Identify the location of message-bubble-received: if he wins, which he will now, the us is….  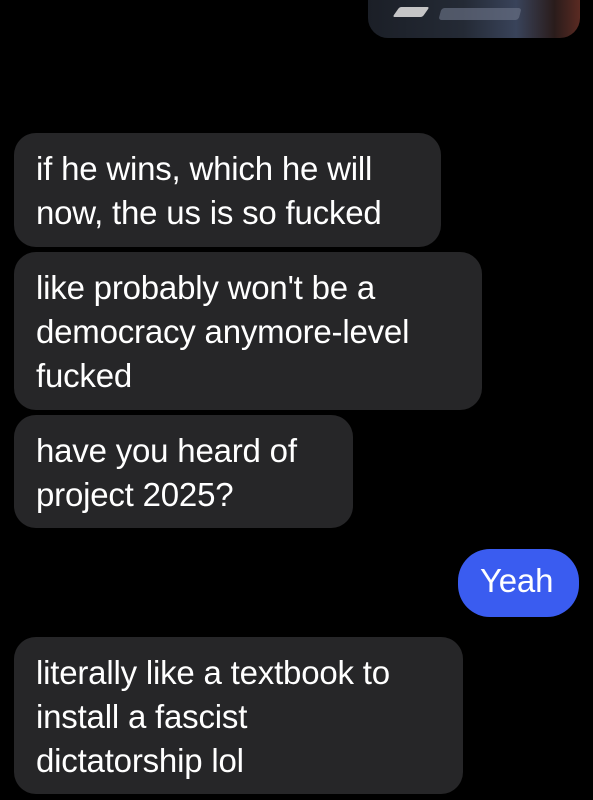
(227, 190).